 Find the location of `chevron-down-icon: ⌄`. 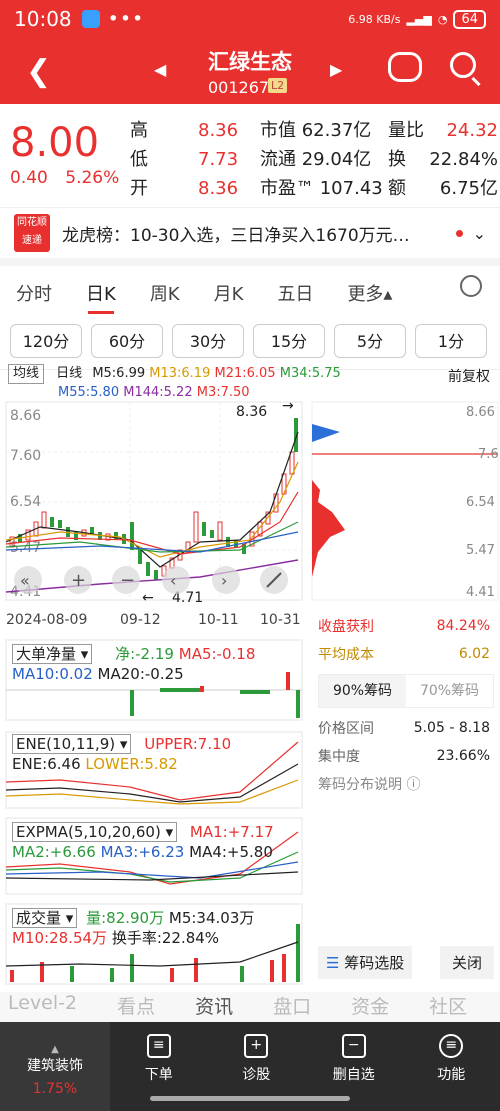

chevron-down-icon: ⌄ is located at coordinates (479, 233).